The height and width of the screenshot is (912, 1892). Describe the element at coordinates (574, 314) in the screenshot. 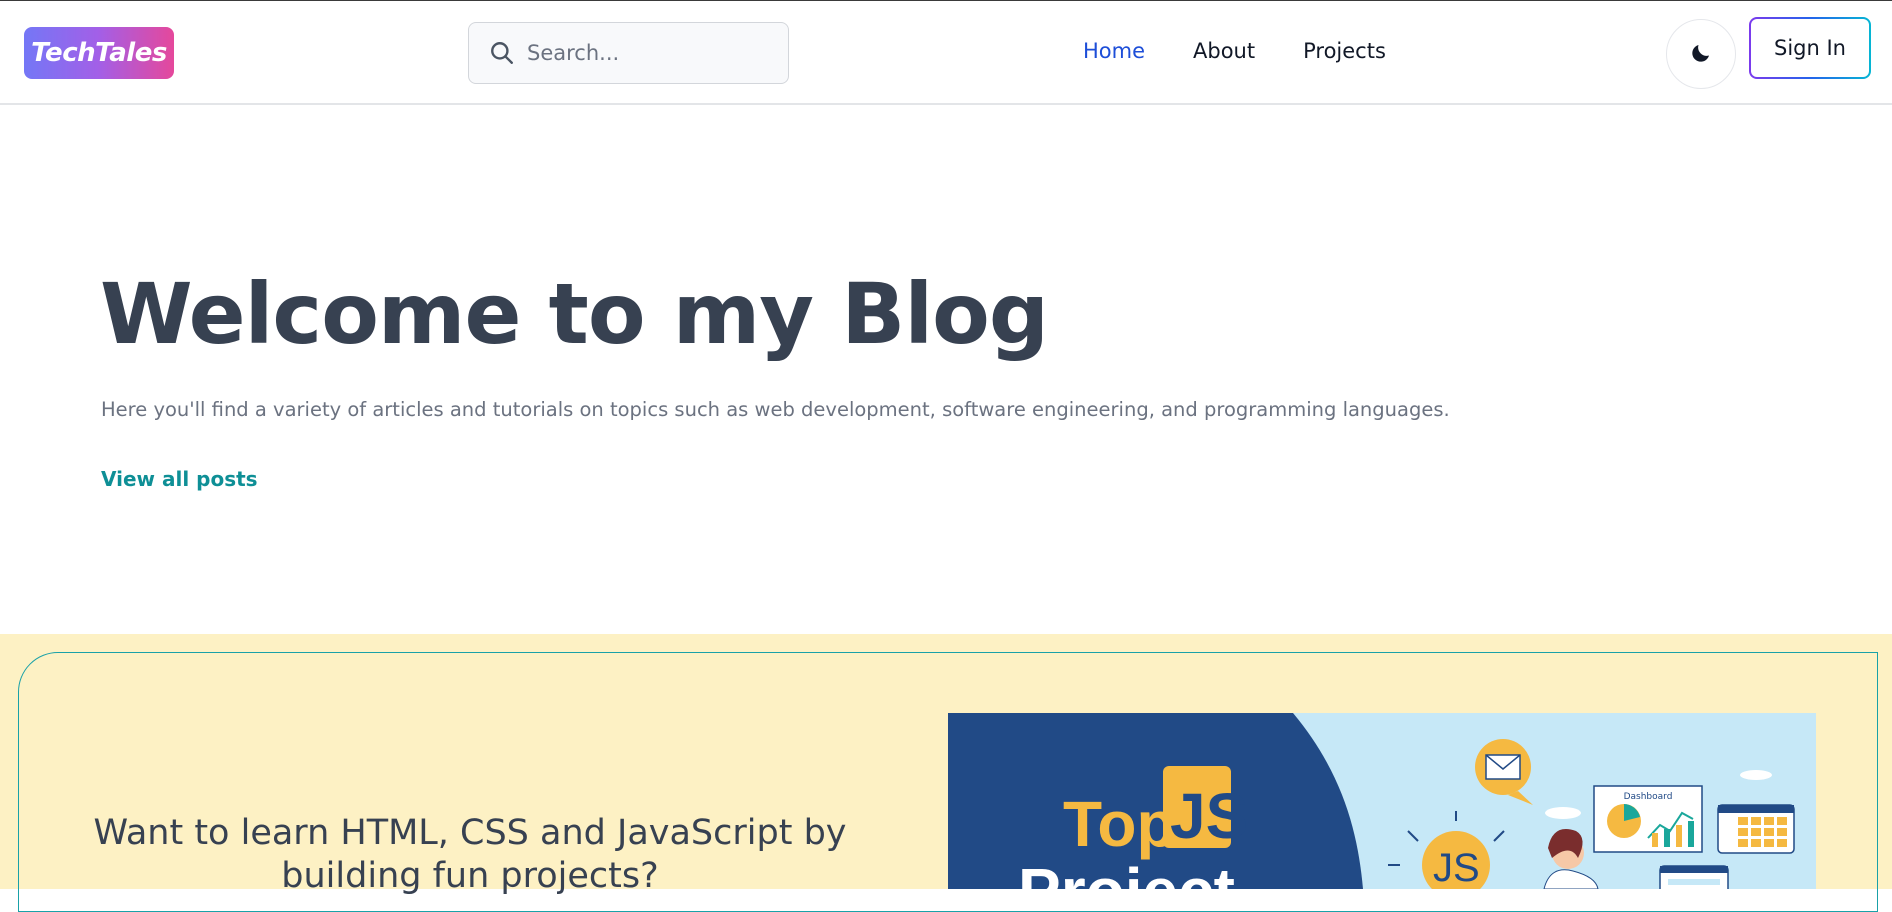

I see `page-title: Welcome to my Blog` at that location.